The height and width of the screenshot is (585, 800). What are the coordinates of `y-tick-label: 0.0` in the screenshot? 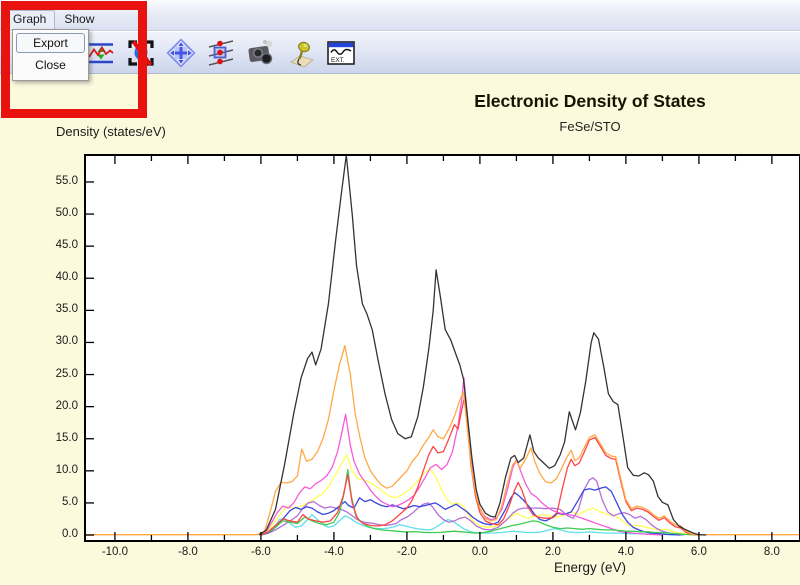 It's located at (70, 534).